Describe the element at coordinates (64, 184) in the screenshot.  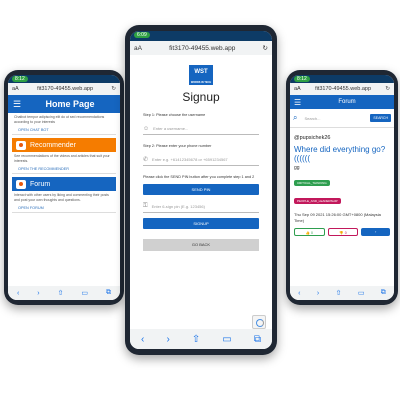
I see `forum-card-header: Forum` at that location.